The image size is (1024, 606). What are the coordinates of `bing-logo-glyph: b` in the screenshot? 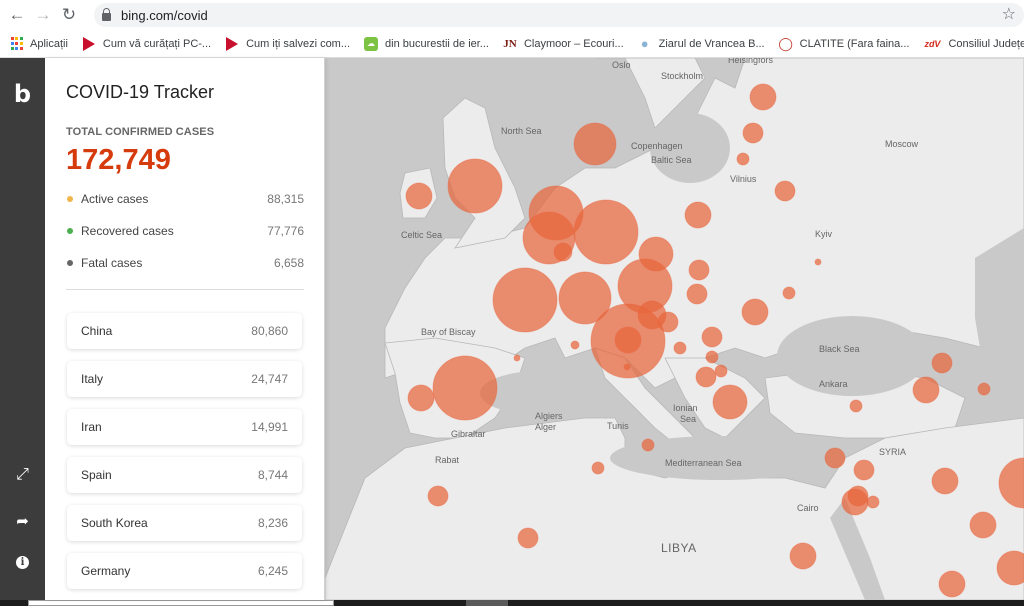 It's located at (22, 94).